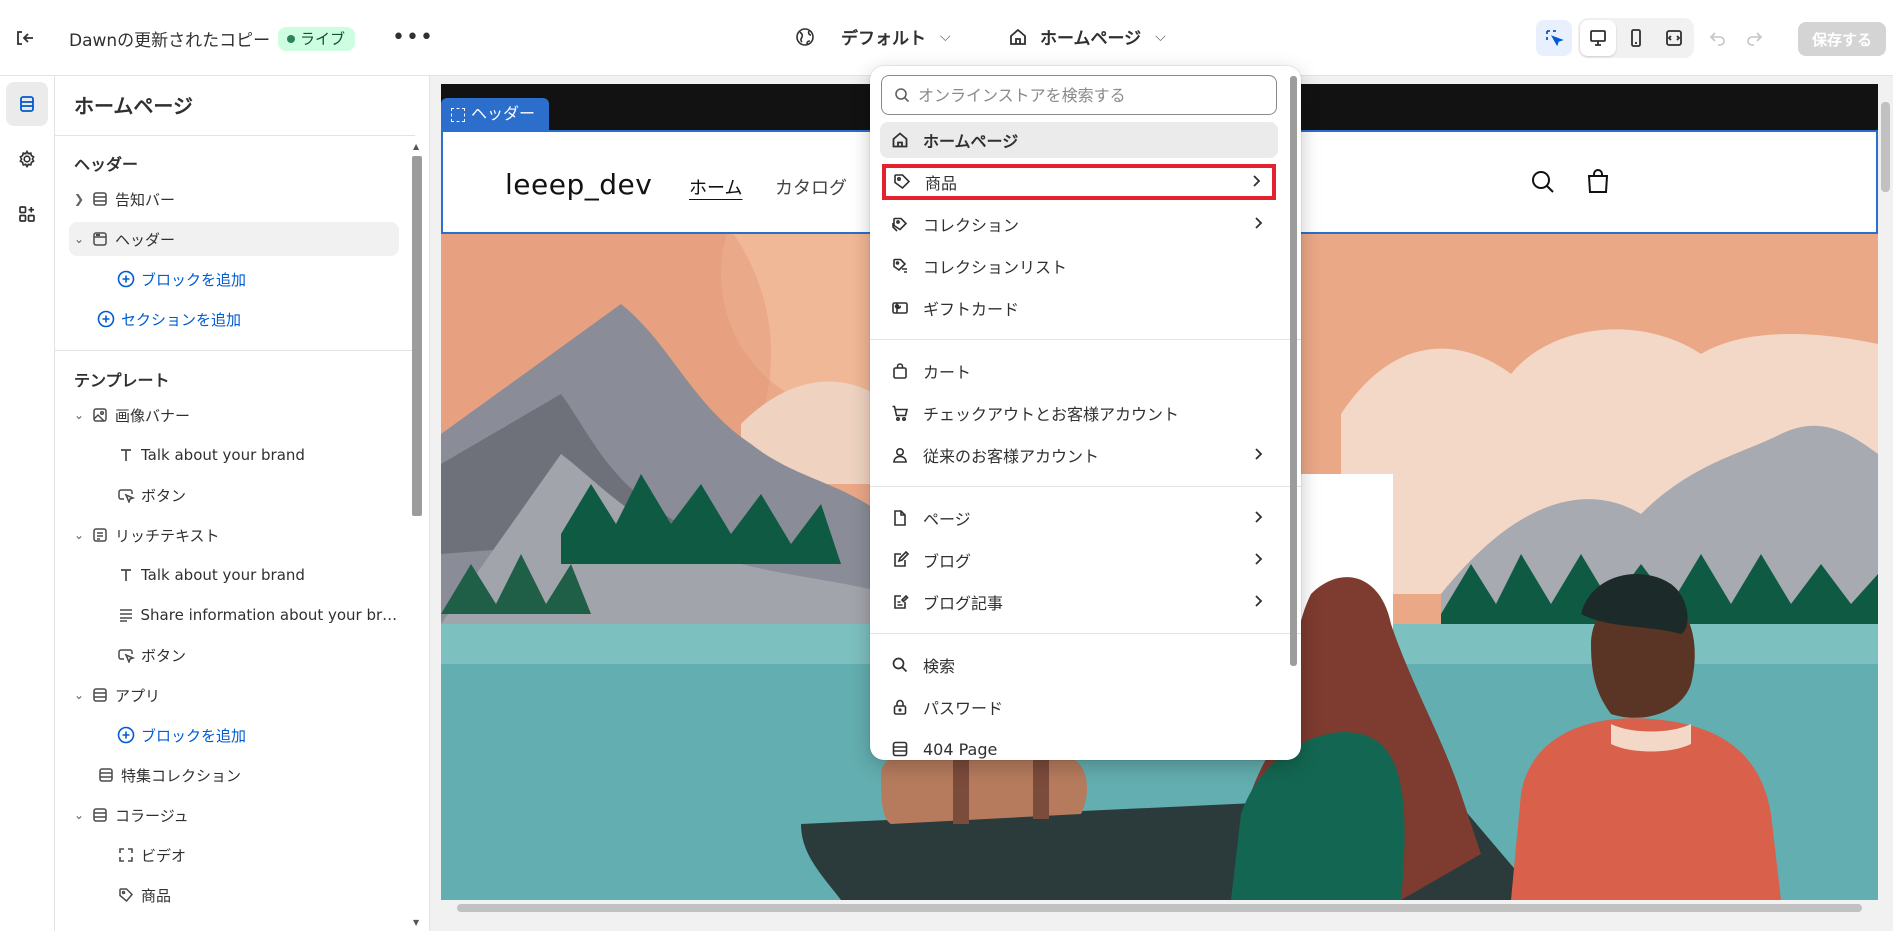 The image size is (1893, 931). What do you see at coordinates (1091, 39) in the screenshot?
I see `page-label: ホームページ` at bounding box center [1091, 39].